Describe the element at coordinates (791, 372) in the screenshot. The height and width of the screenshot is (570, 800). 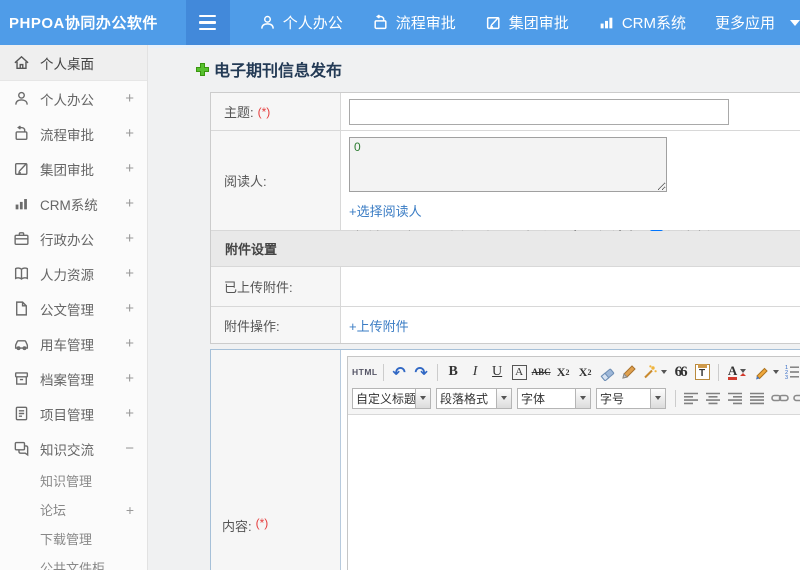
I see `ordered-list-icon: 123` at that location.